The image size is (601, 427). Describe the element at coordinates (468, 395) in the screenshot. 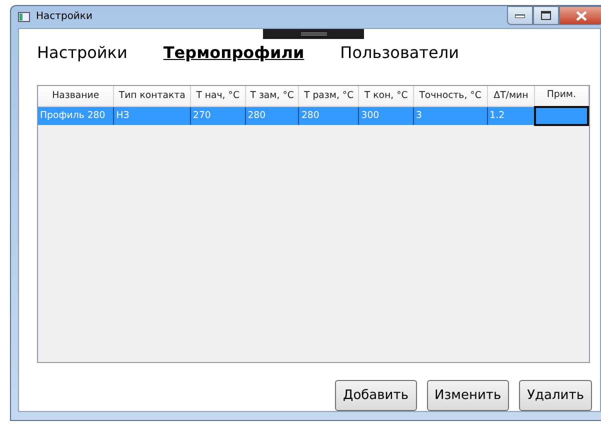

I see `action-button: Изменить` at that location.